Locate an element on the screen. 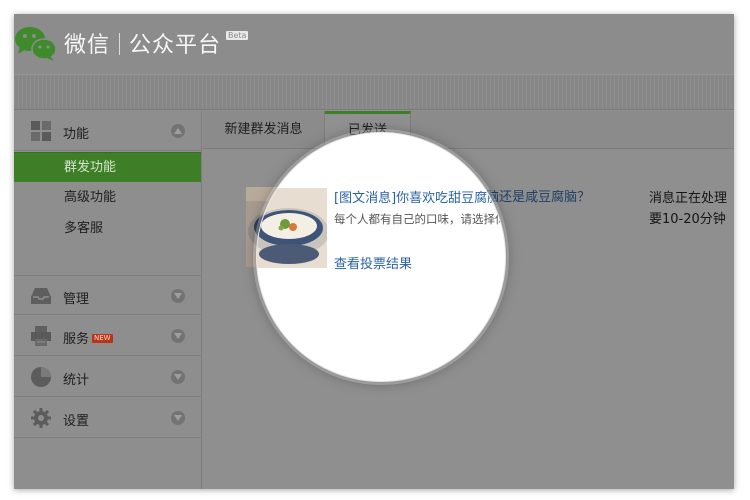  view-vote-results-link: 查看投票结果 is located at coordinates (373, 262).